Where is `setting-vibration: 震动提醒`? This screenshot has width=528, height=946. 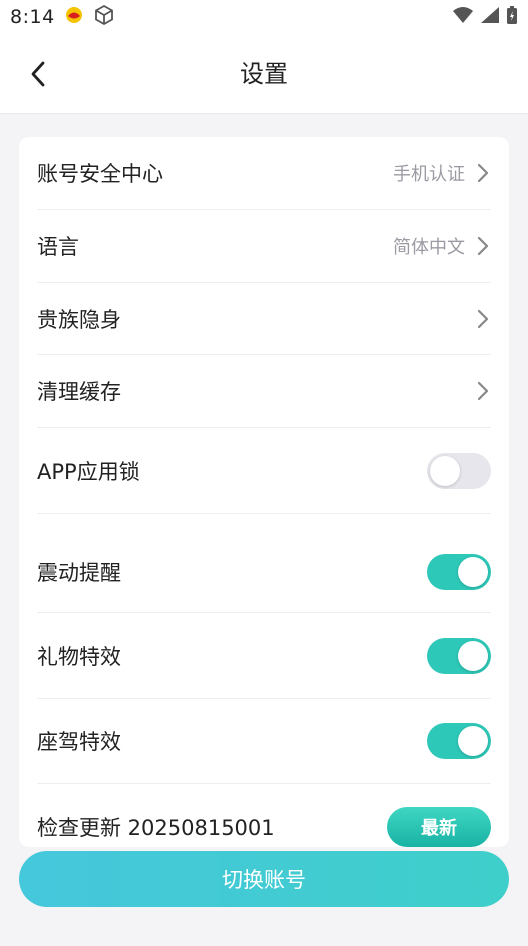
setting-vibration: 震动提醒 is located at coordinates (264, 563).